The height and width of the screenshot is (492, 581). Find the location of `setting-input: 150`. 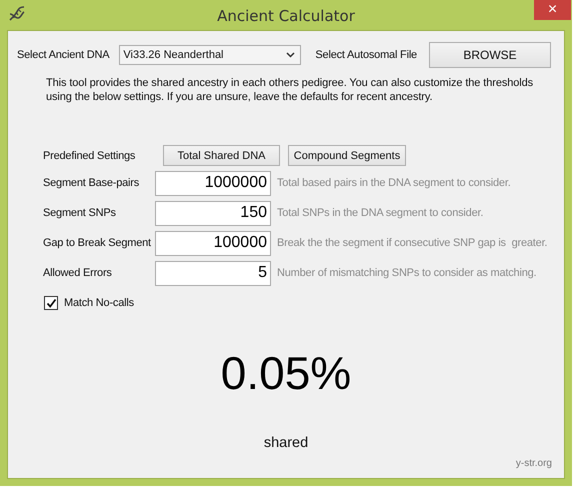

setting-input: 150 is located at coordinates (213, 213).